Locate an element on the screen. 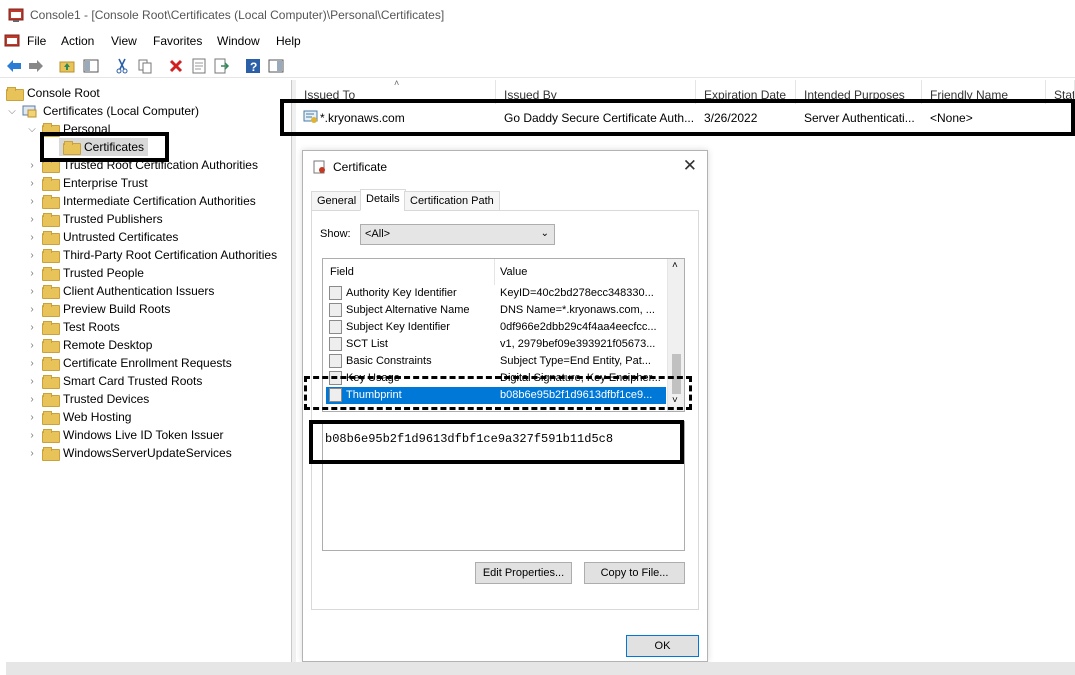  tree-item-console-root: Console Root is located at coordinates (53, 93).